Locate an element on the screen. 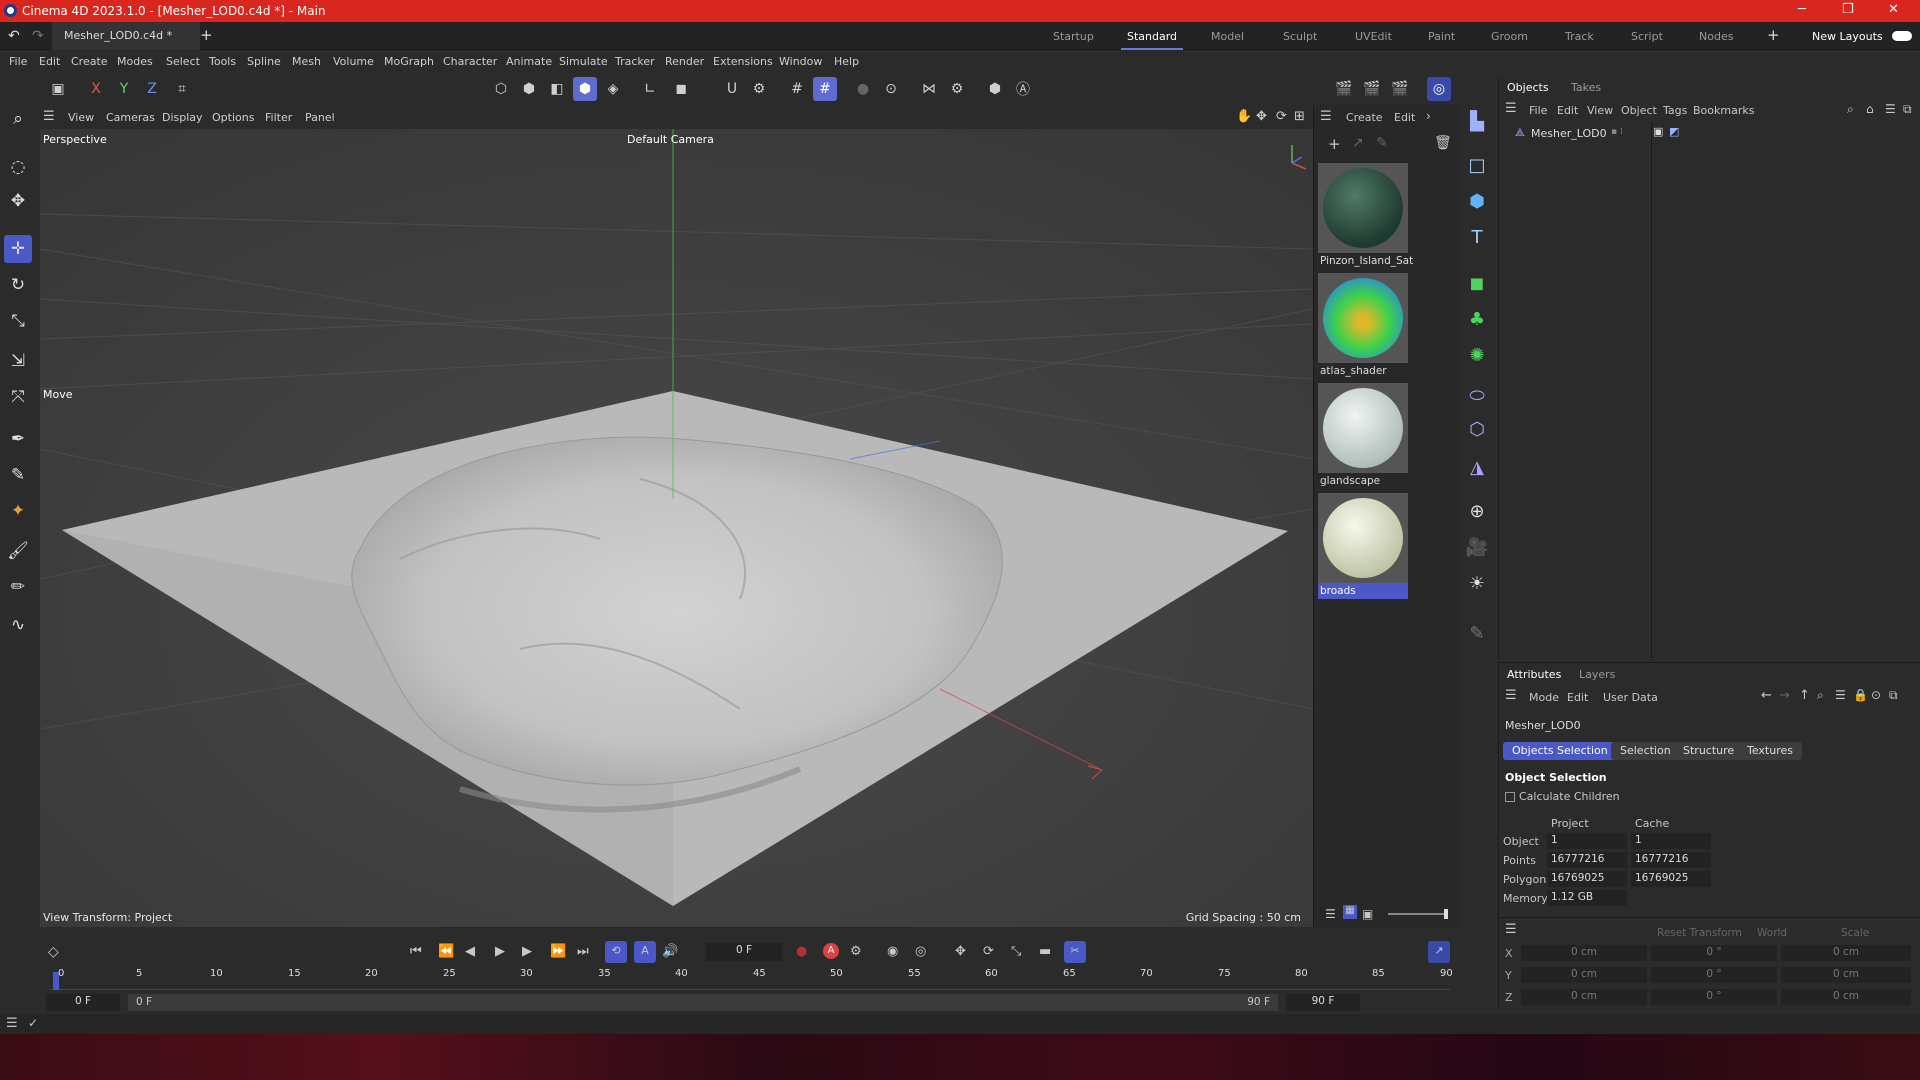 The height and width of the screenshot is (1080, 1920). redo-icon: ↷ is located at coordinates (38, 36).